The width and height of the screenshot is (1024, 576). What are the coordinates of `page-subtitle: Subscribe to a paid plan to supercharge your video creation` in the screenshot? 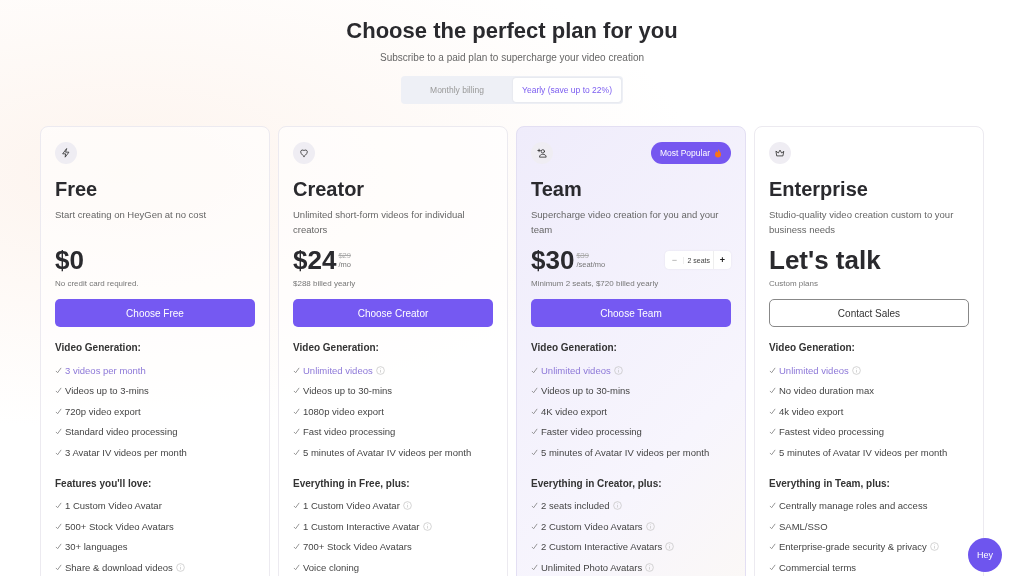 It's located at (512, 57).